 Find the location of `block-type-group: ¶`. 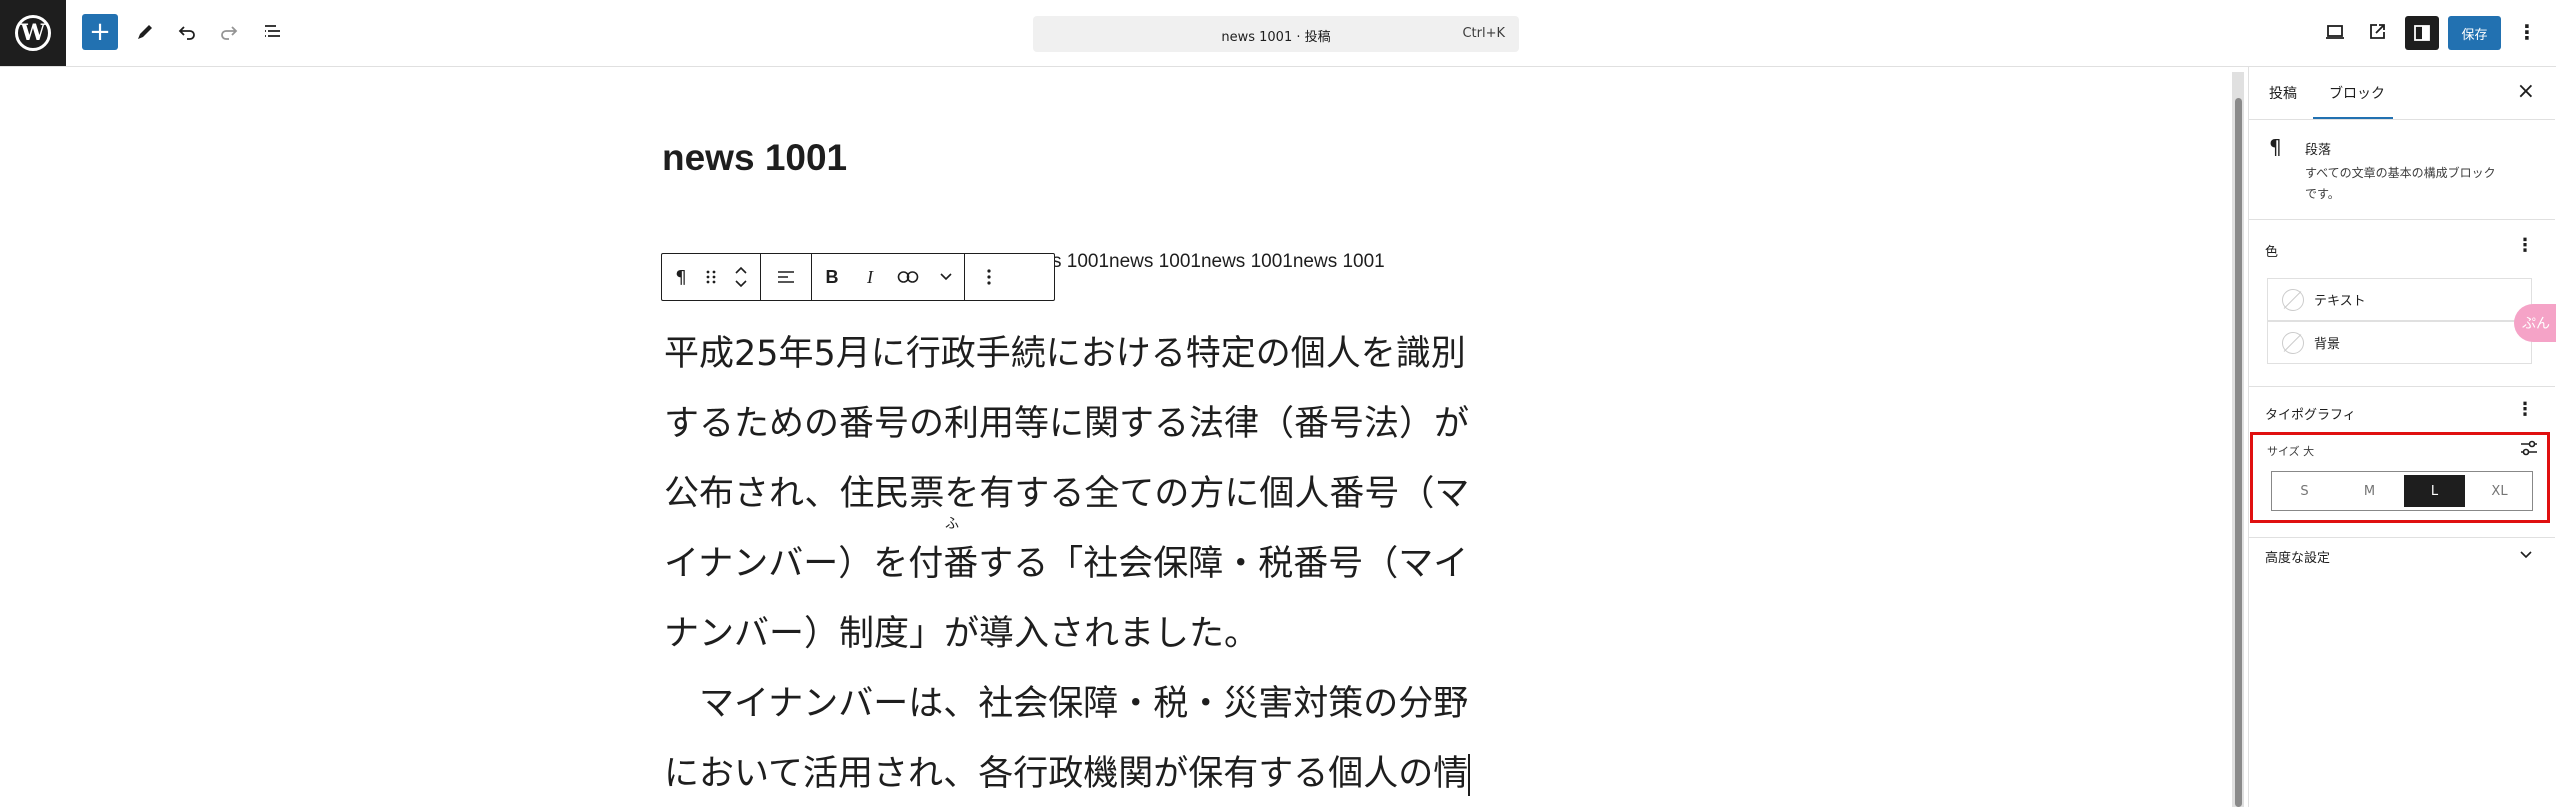

block-type-group: ¶ is located at coordinates (711, 277).